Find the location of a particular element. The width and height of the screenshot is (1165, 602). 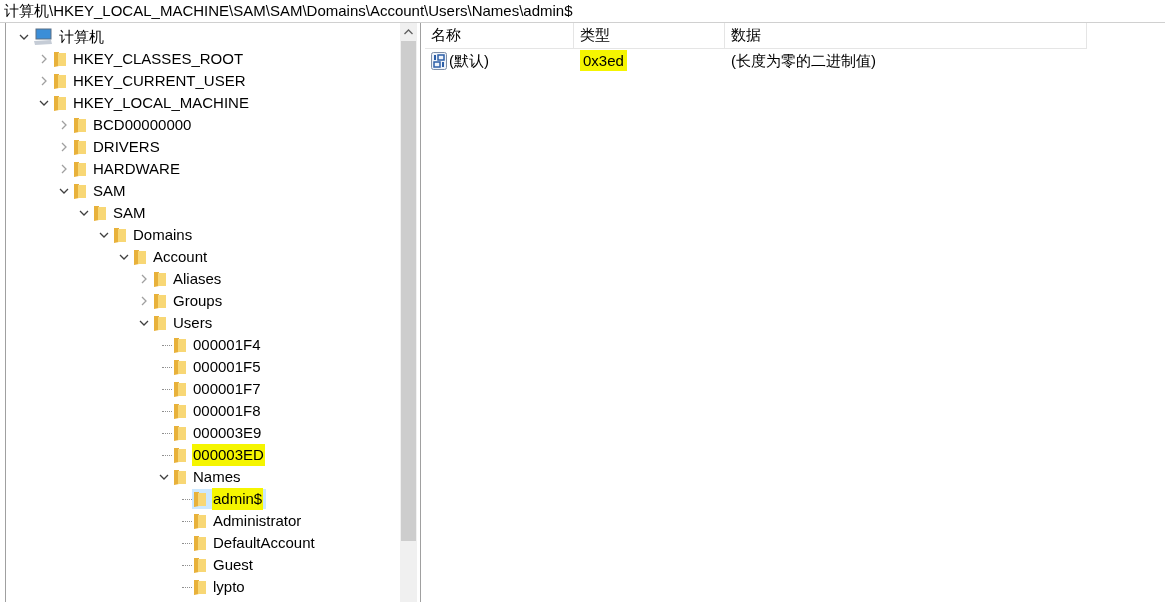

scrollbar is located at coordinates (408, 312).